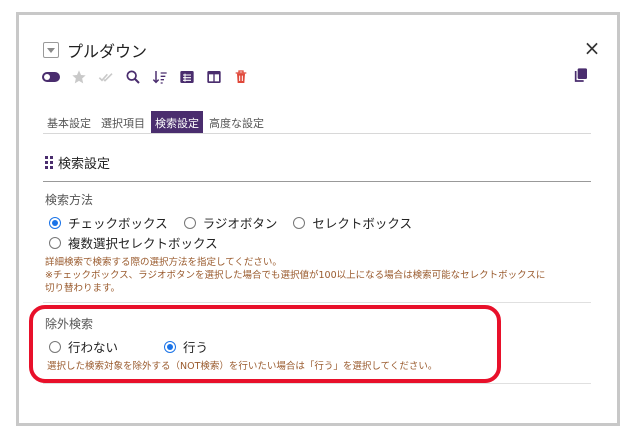 This screenshot has width=642, height=442. Describe the element at coordinates (51, 50) in the screenshot. I see `dropdown-type-icon` at that location.